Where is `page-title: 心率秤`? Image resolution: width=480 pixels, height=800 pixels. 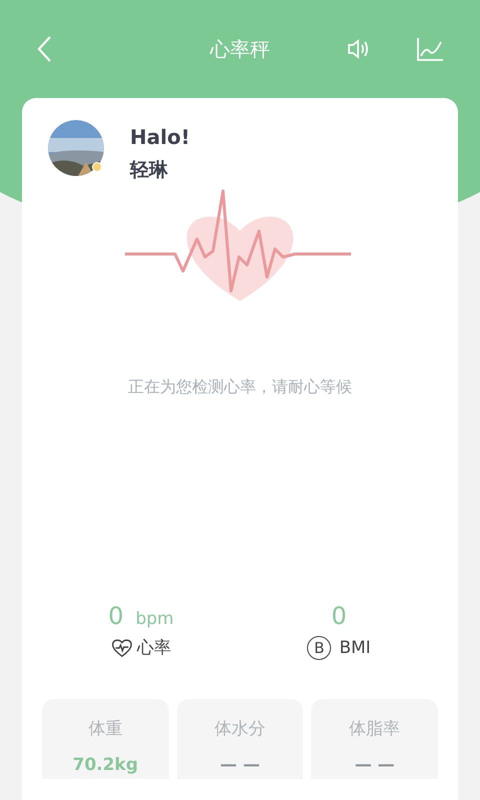
page-title: 心率秤 is located at coordinates (240, 49).